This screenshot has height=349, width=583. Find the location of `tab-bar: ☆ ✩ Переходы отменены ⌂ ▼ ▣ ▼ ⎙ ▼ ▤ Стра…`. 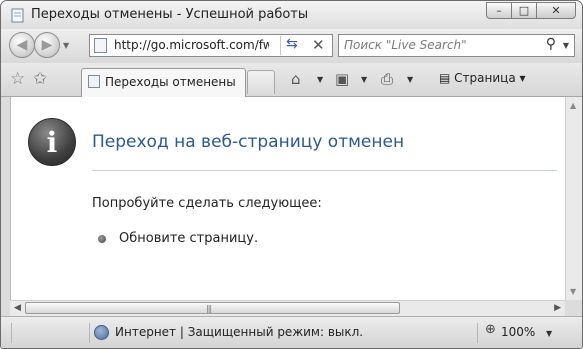

tab-bar: ☆ ✩ Переходы отменены ⌂ ▼ ▣ ▼ ⎙ ▼ ▤ Стра… is located at coordinates (291, 80).